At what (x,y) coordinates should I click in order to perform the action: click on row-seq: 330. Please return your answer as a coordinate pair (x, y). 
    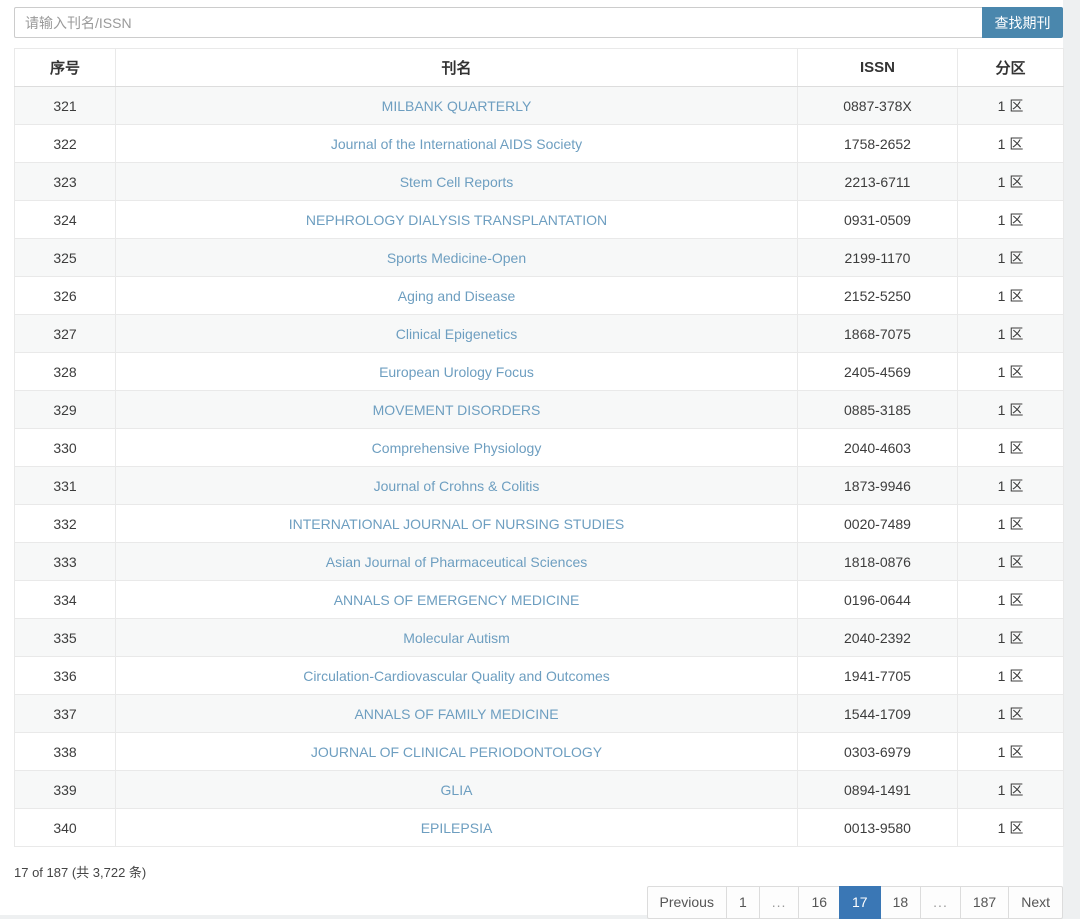
    Looking at the image, I should click on (65, 447).